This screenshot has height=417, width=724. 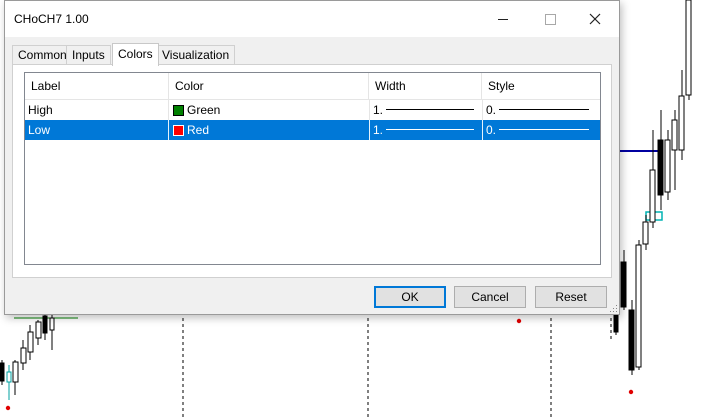 What do you see at coordinates (269, 130) in the screenshot?
I see `row-color: Red` at bounding box center [269, 130].